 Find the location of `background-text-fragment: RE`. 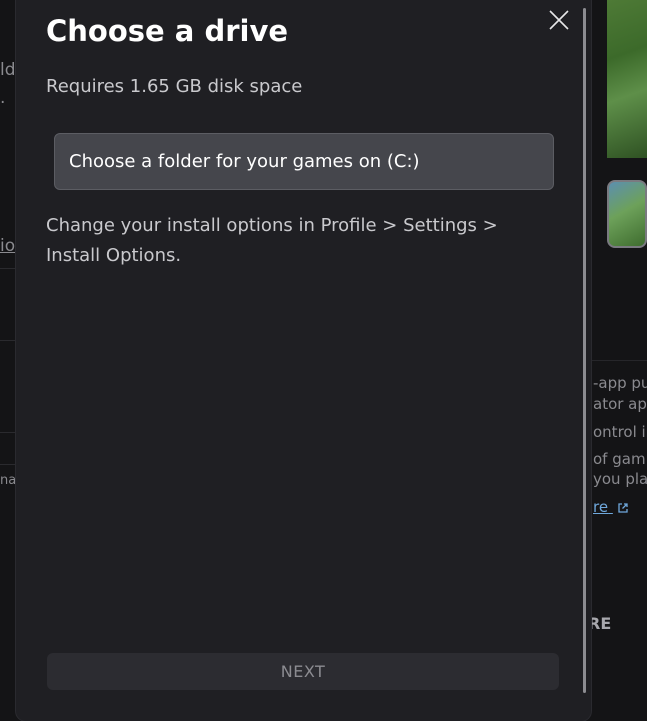

background-text-fragment: RE is located at coordinates (600, 623).